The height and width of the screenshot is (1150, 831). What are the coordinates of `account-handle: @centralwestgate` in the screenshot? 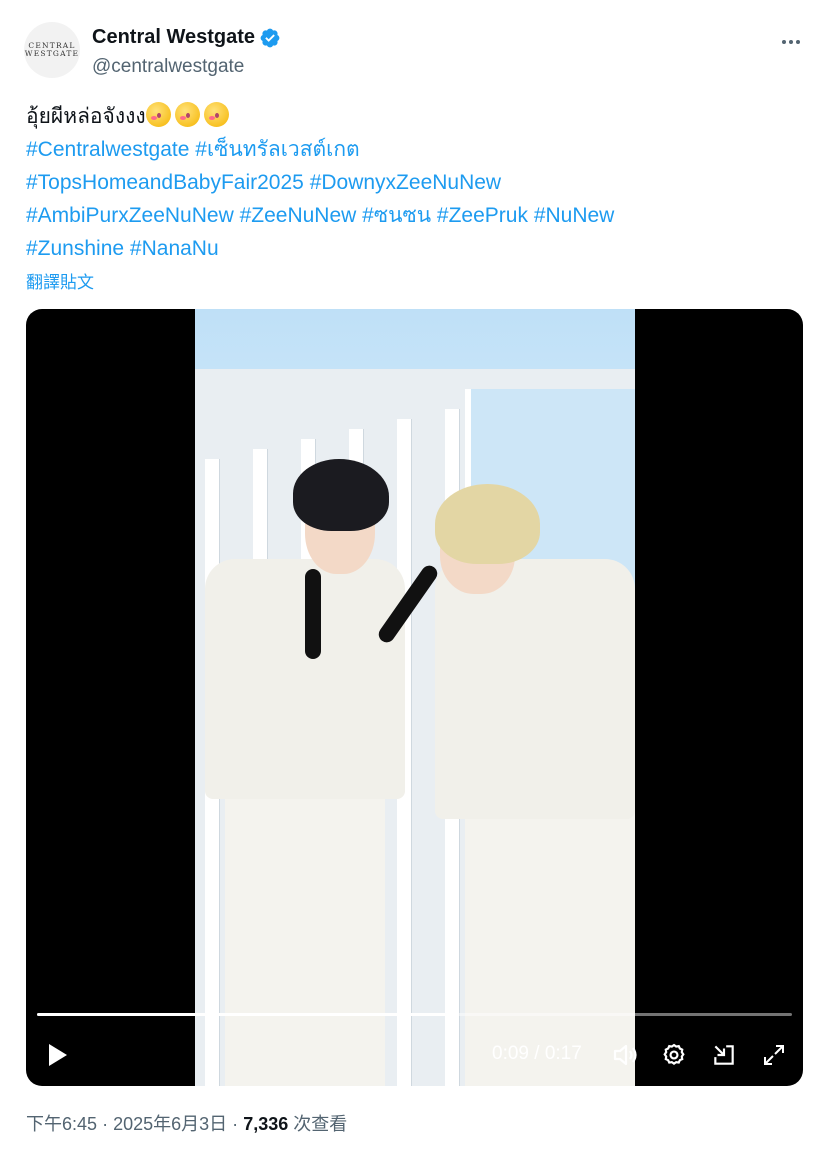 It's located at (168, 67).